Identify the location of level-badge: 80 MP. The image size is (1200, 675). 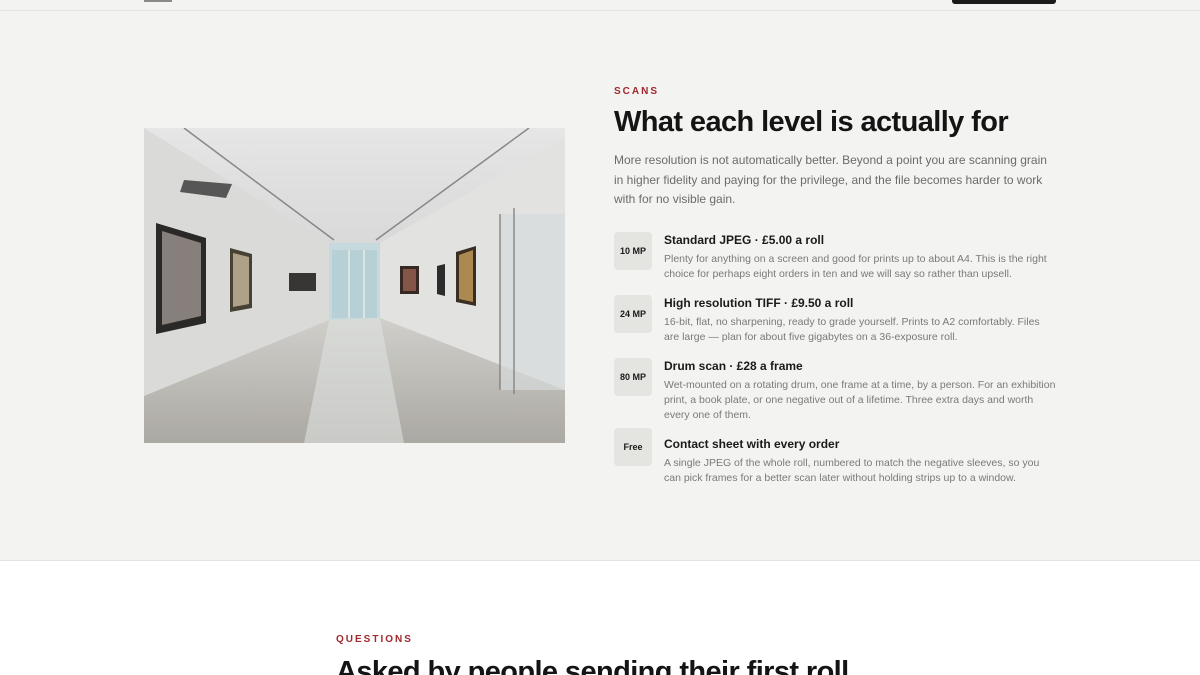
(633, 377).